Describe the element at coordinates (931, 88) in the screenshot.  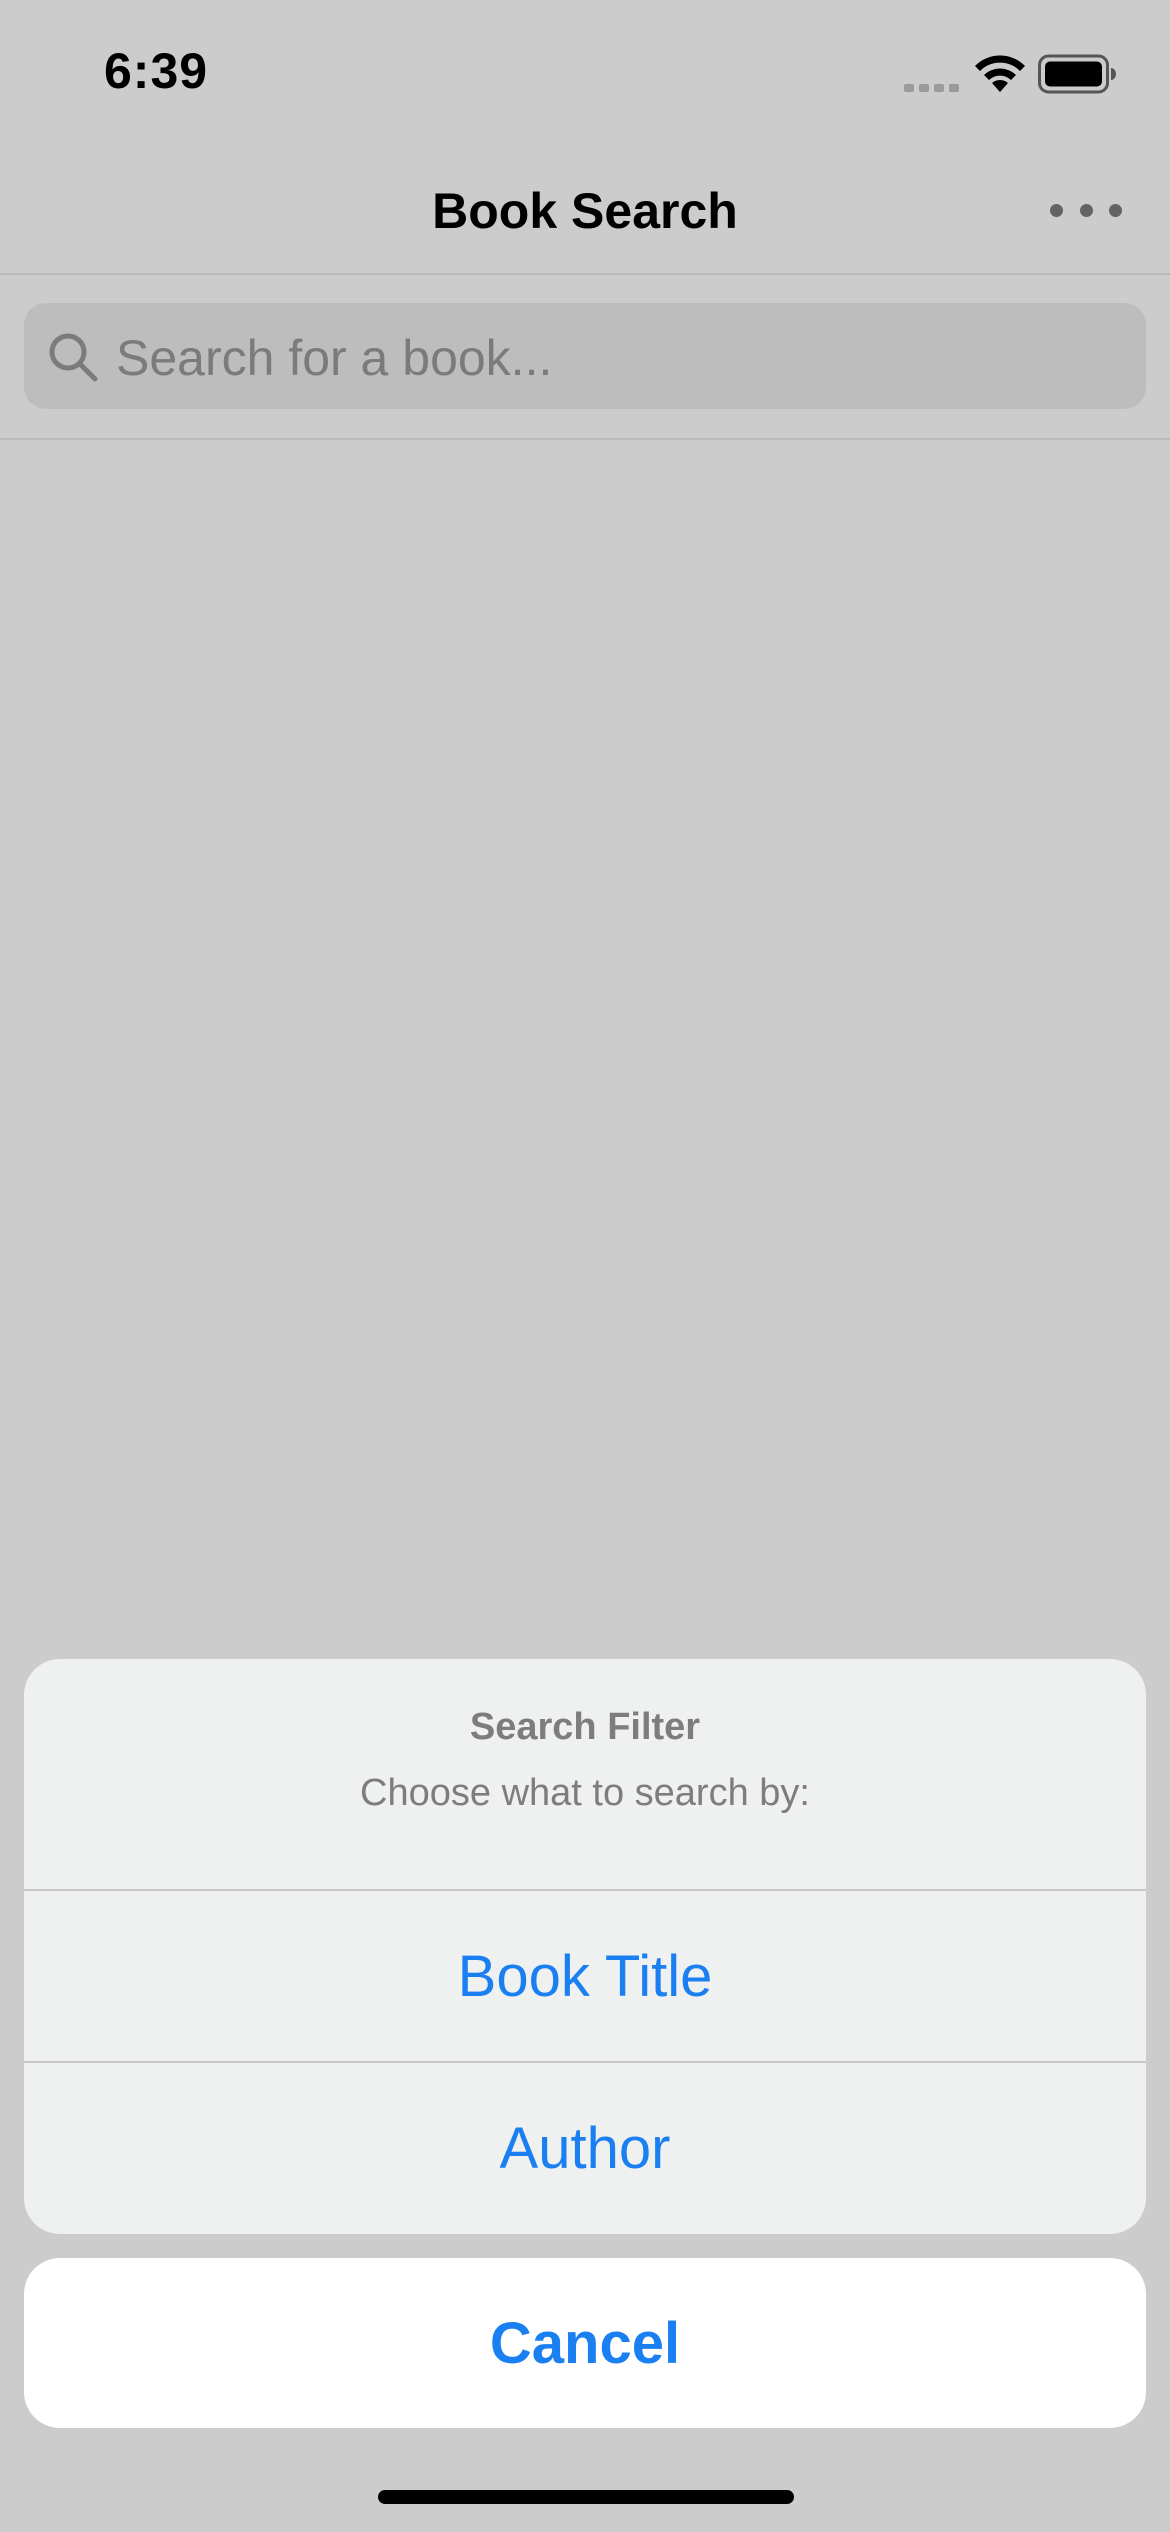
I see `cellular-signal-icon` at that location.